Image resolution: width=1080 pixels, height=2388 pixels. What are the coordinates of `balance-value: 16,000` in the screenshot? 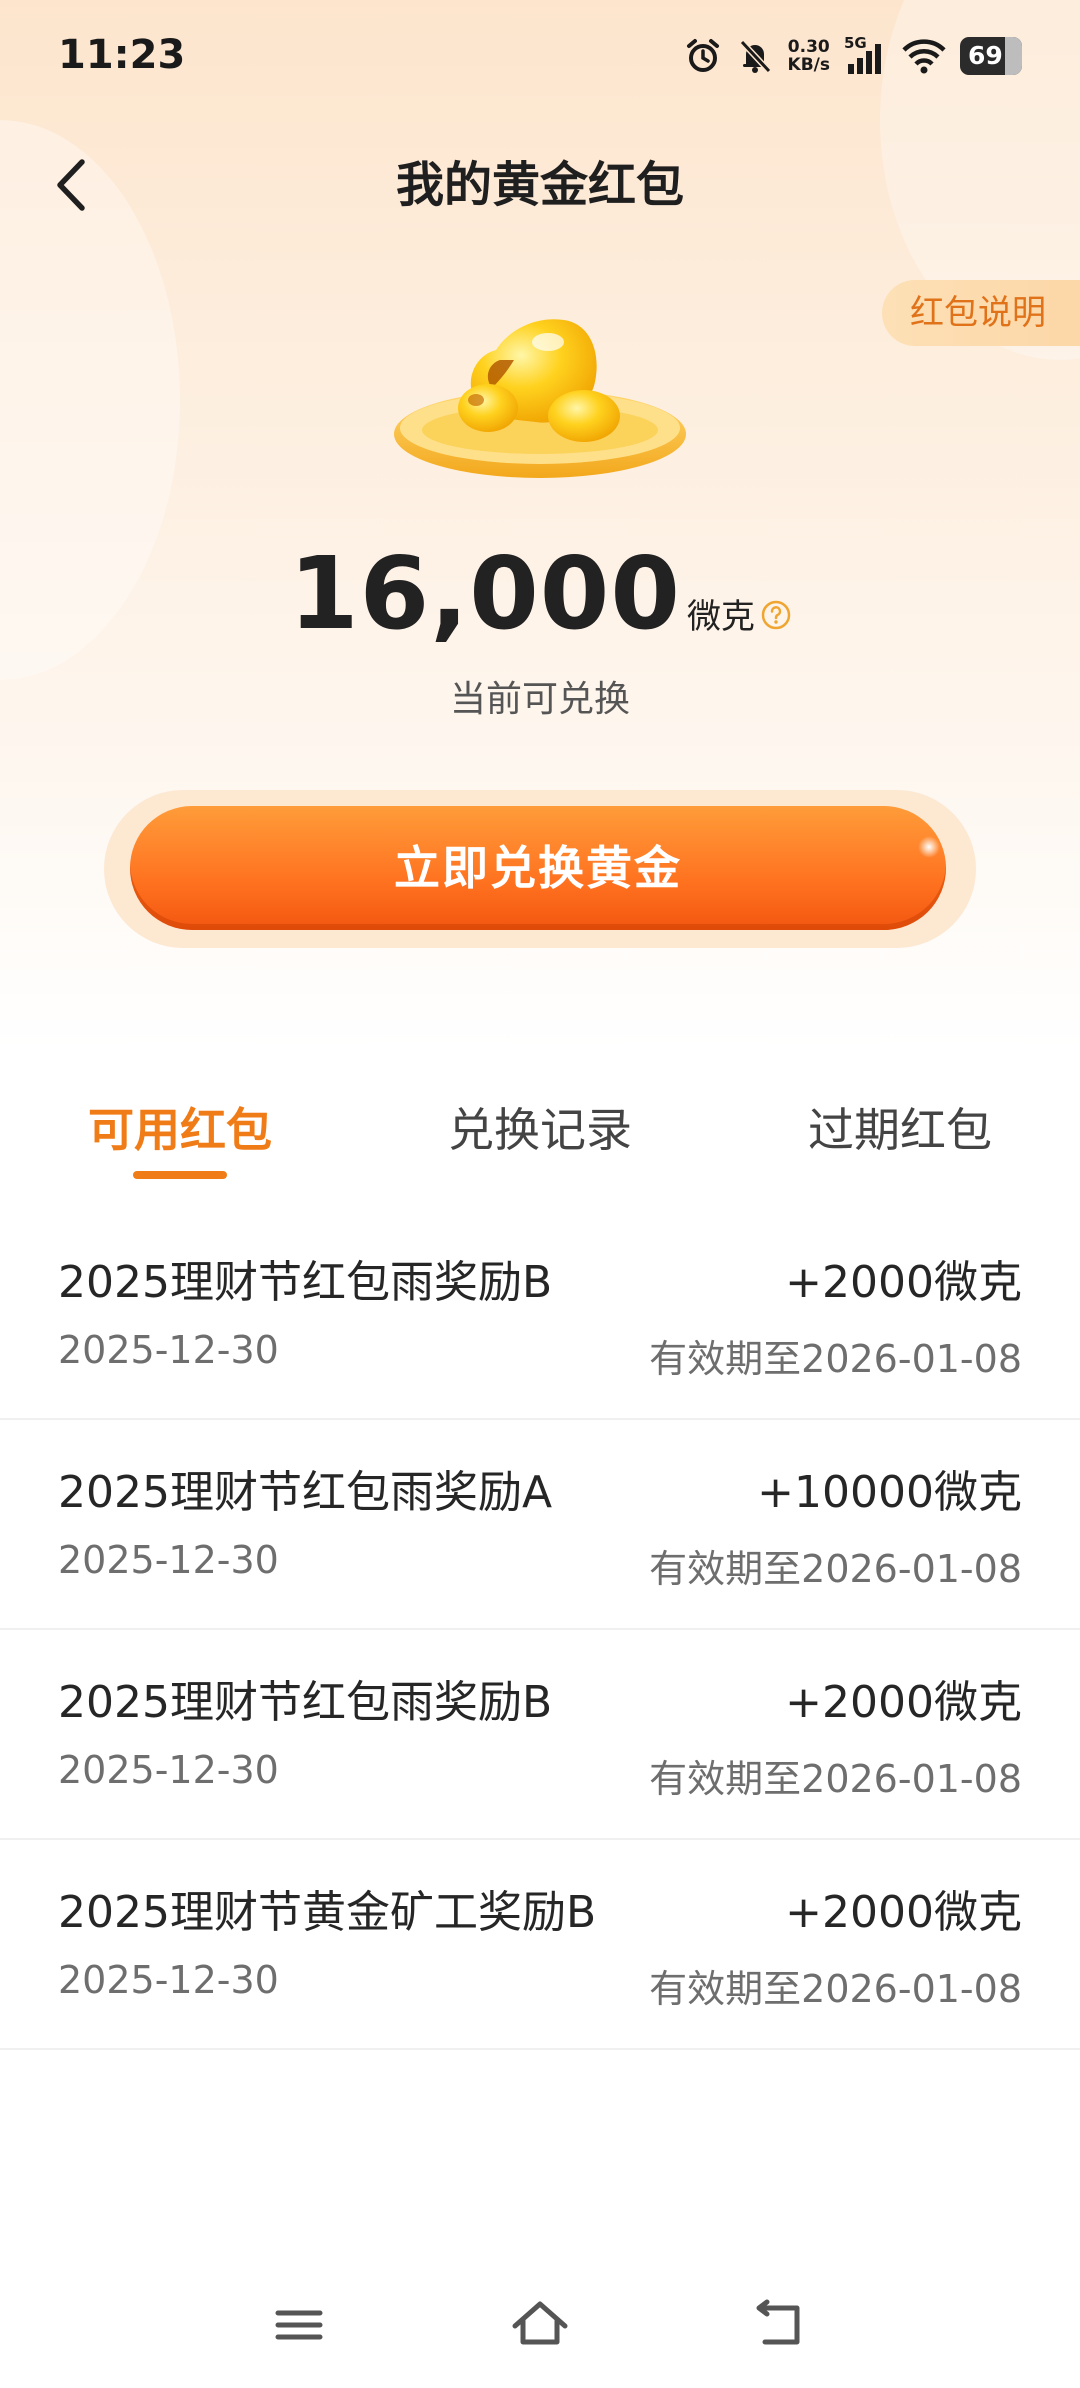 It's located at (485, 593).